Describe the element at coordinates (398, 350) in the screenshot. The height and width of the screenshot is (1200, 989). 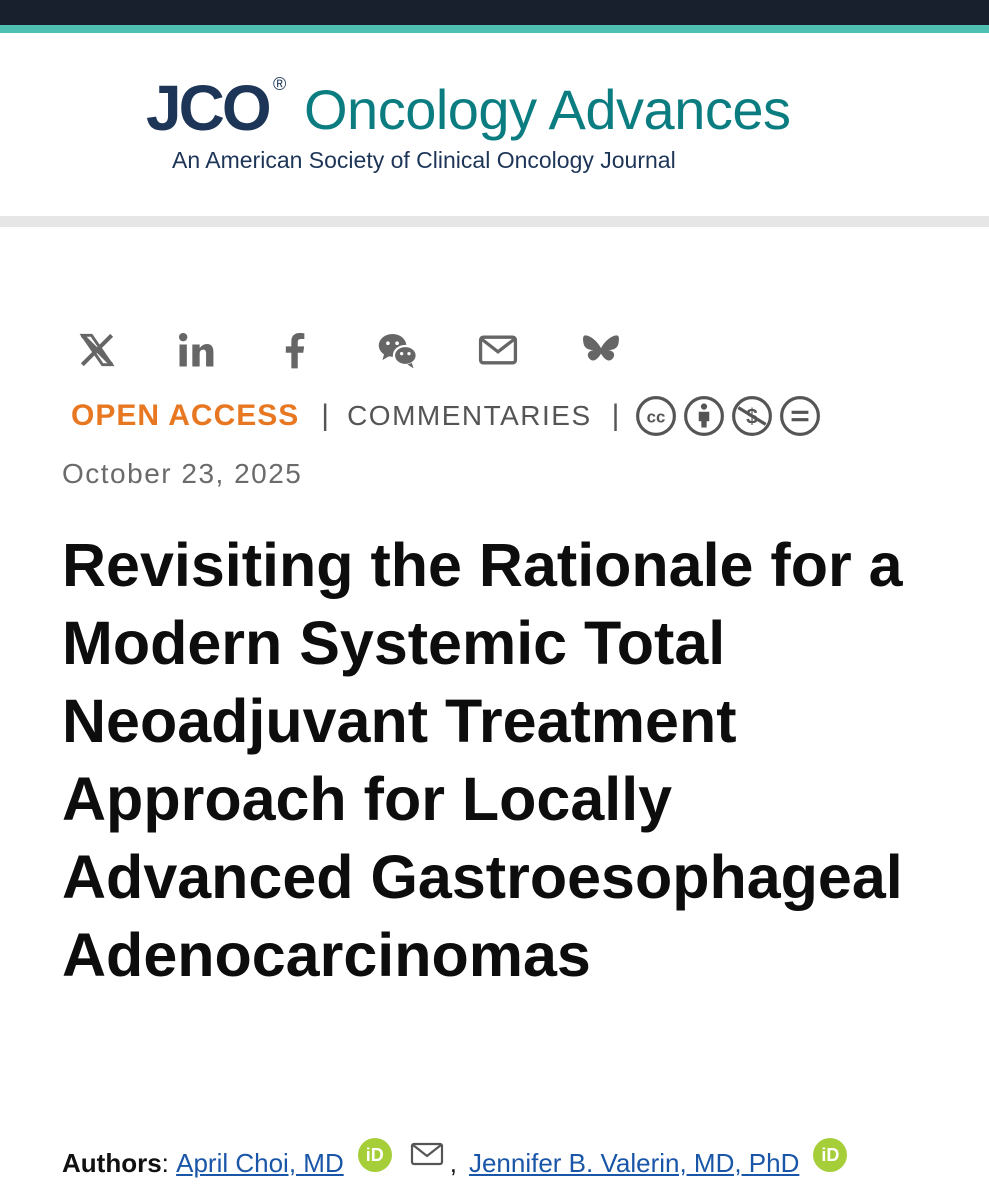
I see `wechat-icon` at that location.